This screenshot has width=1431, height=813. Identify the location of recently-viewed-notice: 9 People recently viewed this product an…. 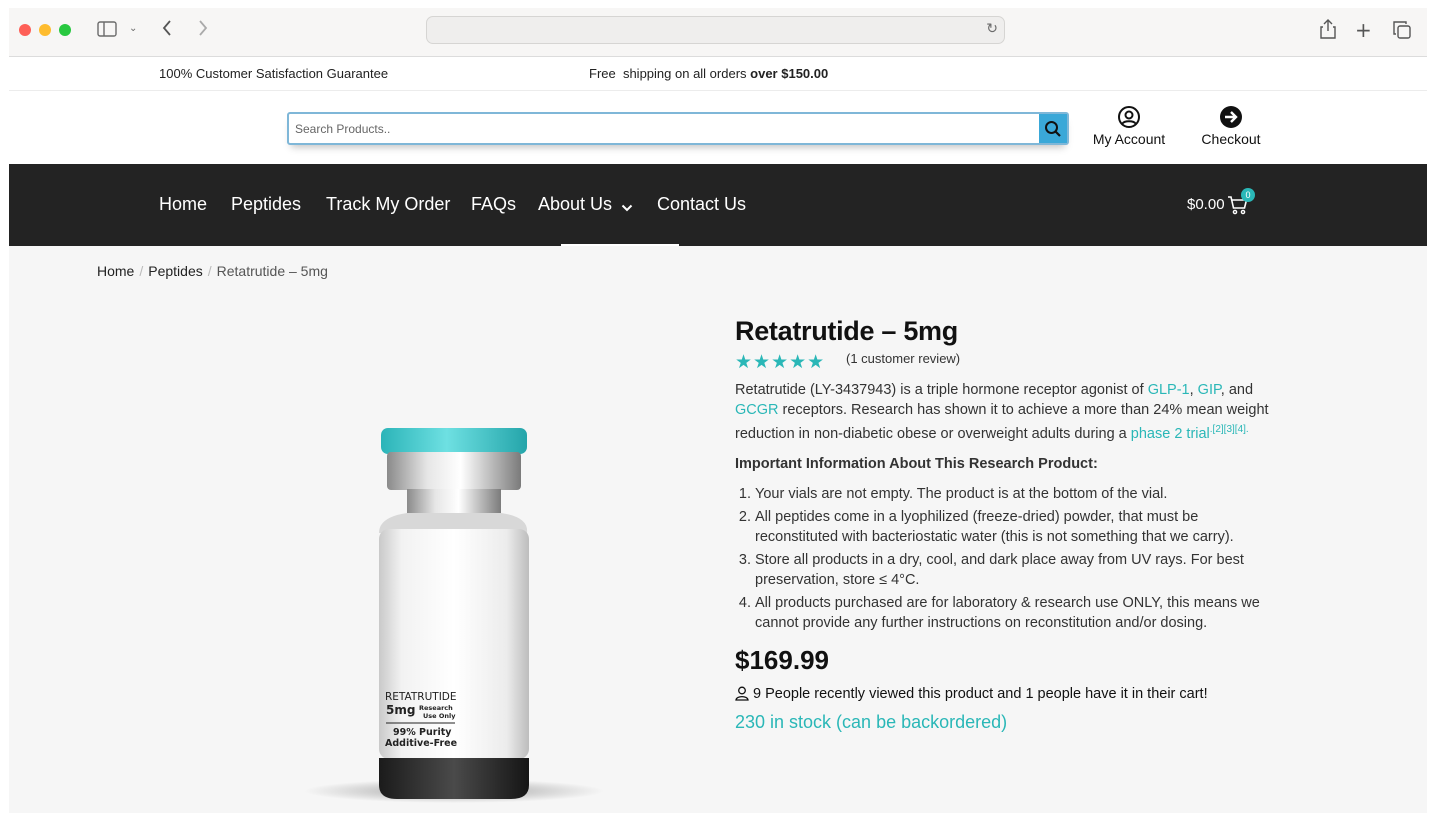
(1005, 694).